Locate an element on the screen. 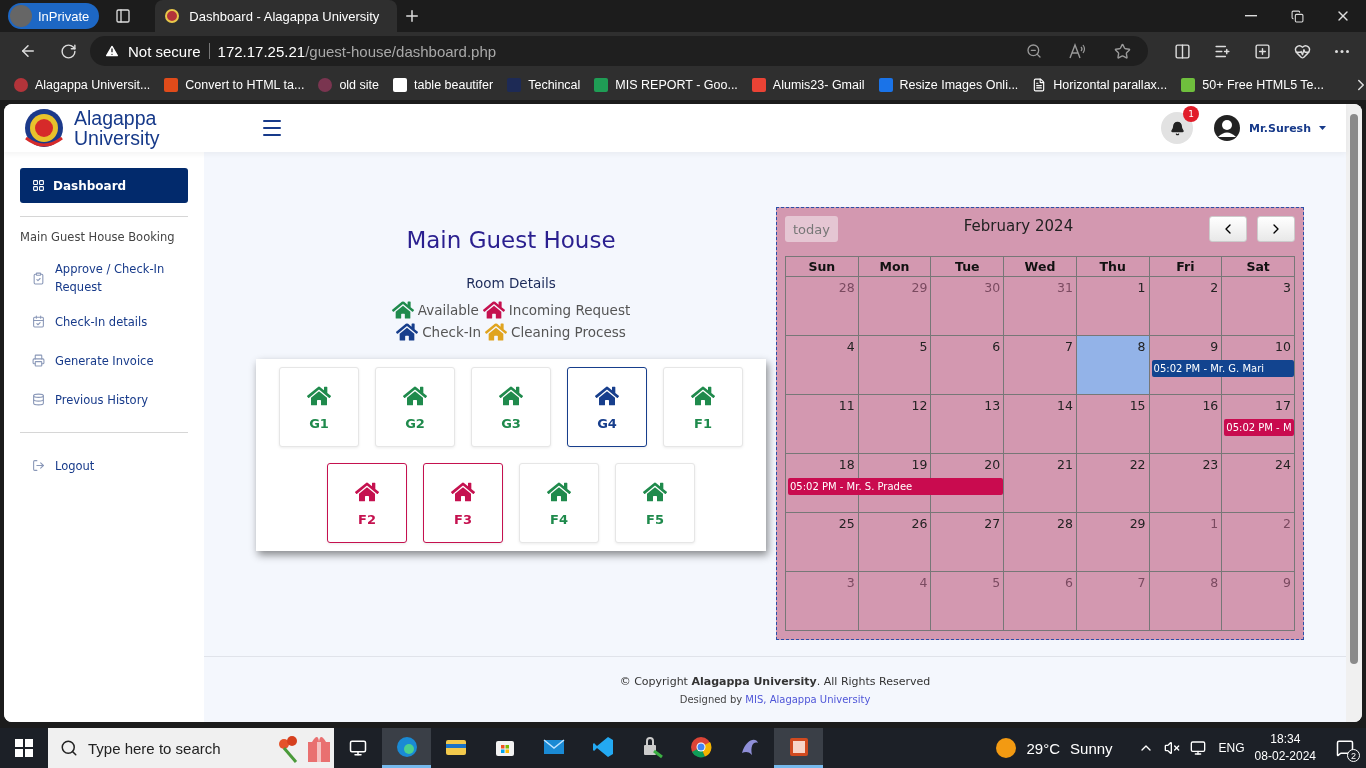 The width and height of the screenshot is (1366, 768). calendar-day: 15 is located at coordinates (1113, 424).